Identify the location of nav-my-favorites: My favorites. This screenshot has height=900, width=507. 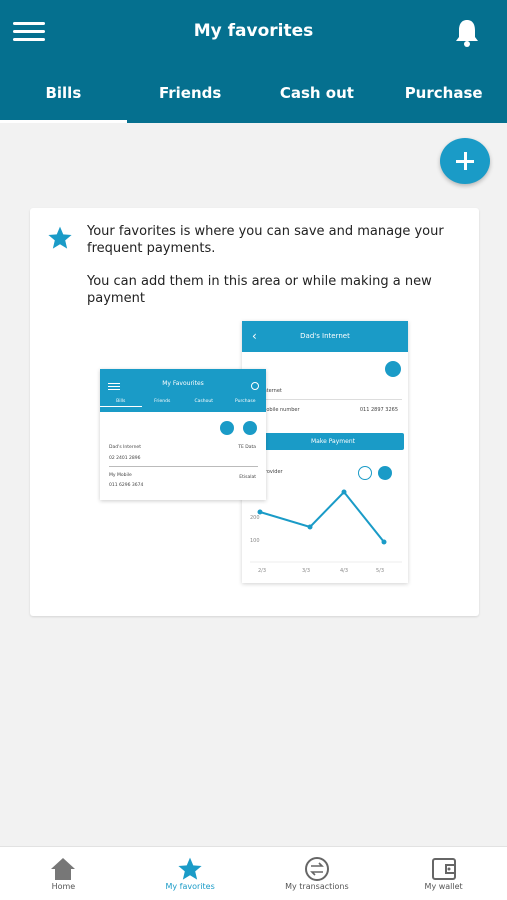
(190, 873).